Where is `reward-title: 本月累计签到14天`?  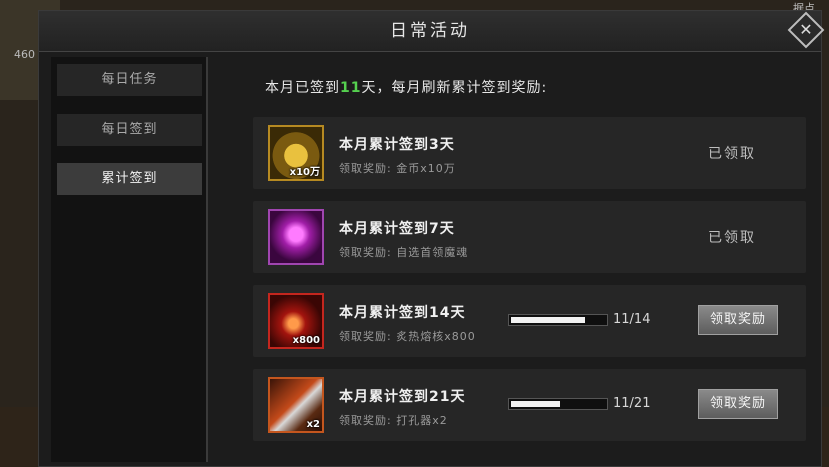 reward-title: 本月累计签到14天 is located at coordinates (402, 313).